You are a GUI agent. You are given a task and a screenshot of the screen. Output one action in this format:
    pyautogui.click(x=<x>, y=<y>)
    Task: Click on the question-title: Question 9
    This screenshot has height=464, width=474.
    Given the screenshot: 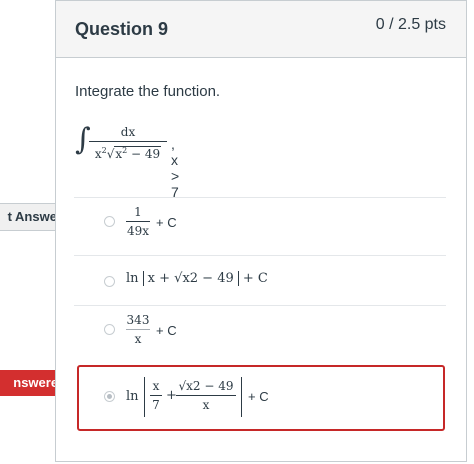 What is the action you would take?
    pyautogui.click(x=122, y=29)
    